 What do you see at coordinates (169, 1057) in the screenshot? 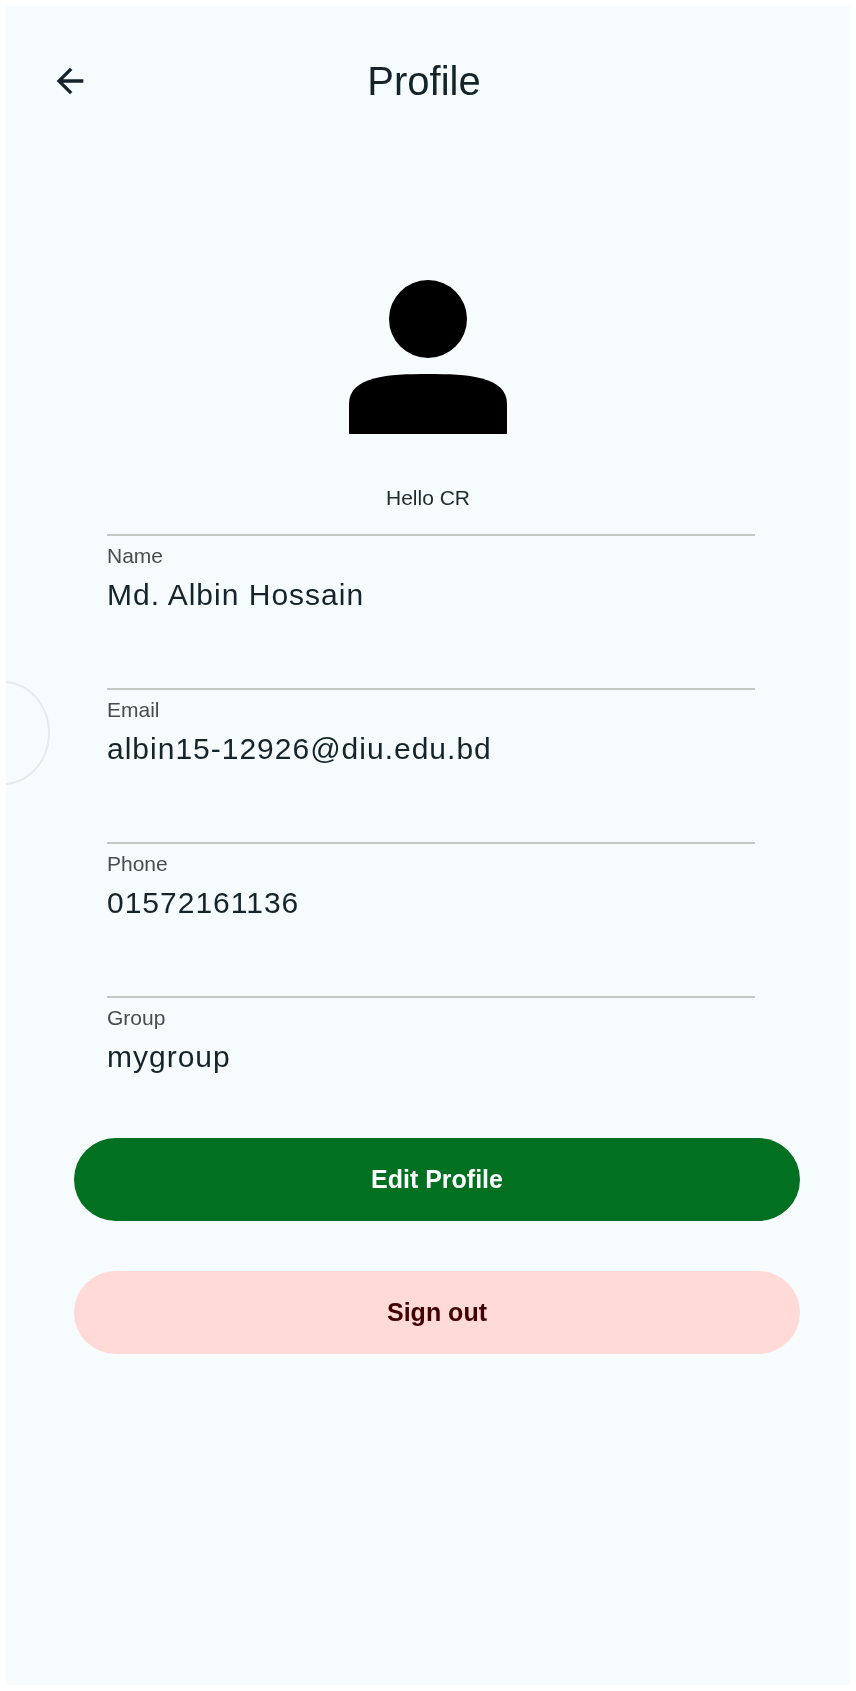
I see `field-value: mygroup` at bounding box center [169, 1057].